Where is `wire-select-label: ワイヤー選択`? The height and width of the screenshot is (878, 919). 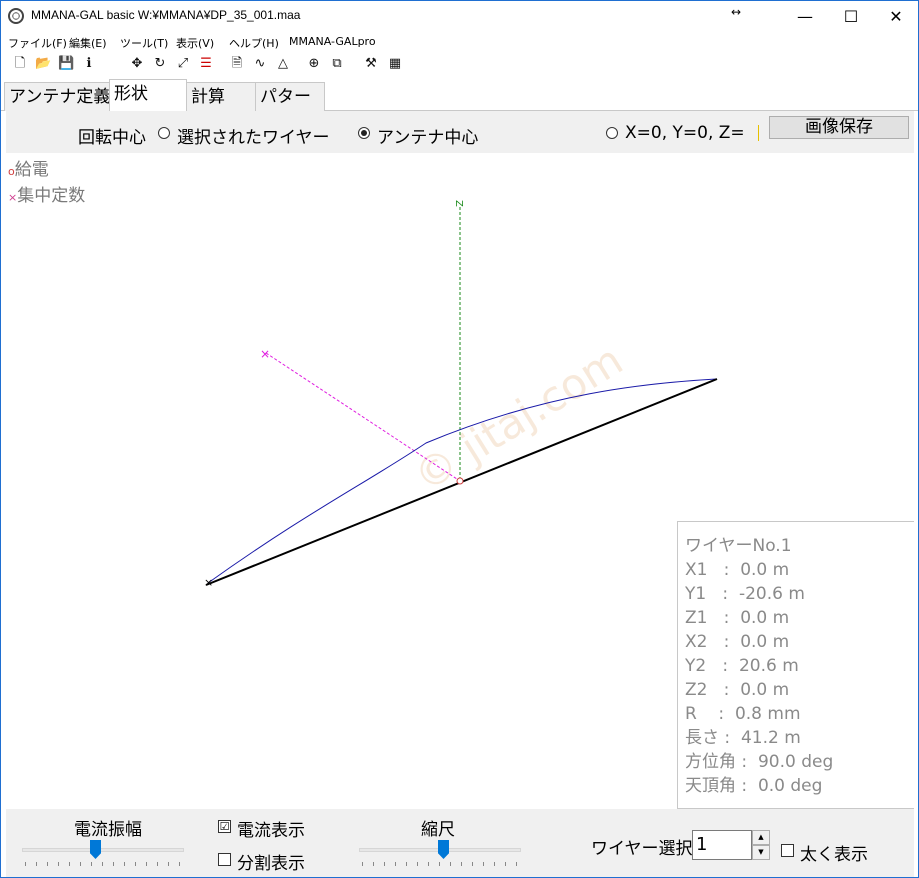 wire-select-label: ワイヤー選択 is located at coordinates (642, 849).